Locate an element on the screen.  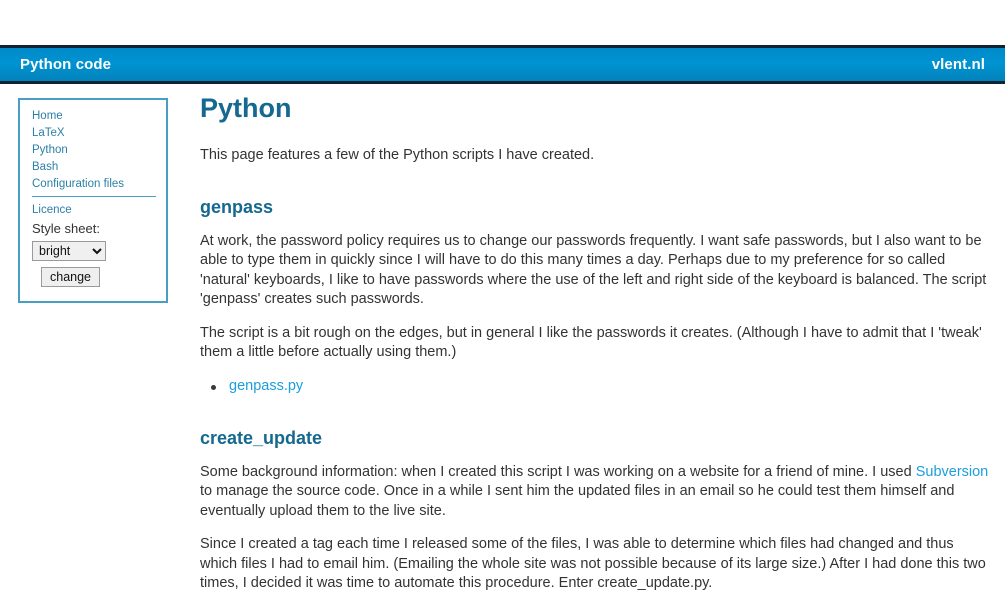
subversion-link: Subversion is located at coordinates (952, 472).